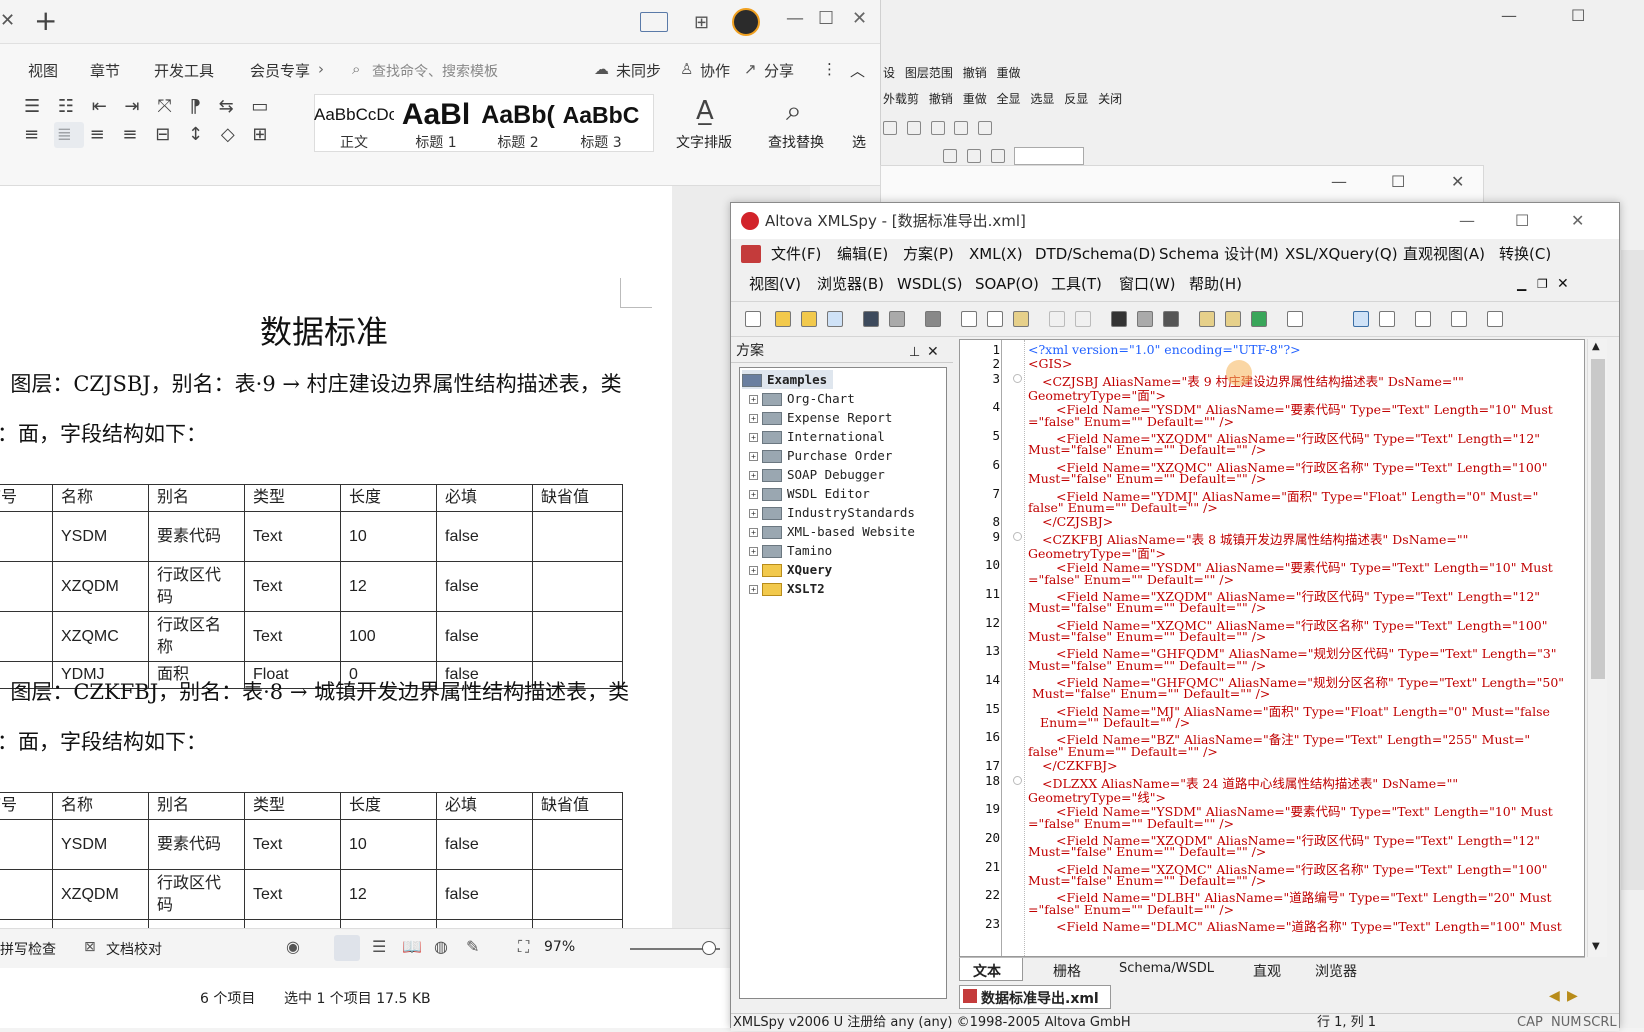 This screenshot has height=1032, width=1644. What do you see at coordinates (1554, 996) in the screenshot?
I see `tab-prev-icon: ◀` at bounding box center [1554, 996].